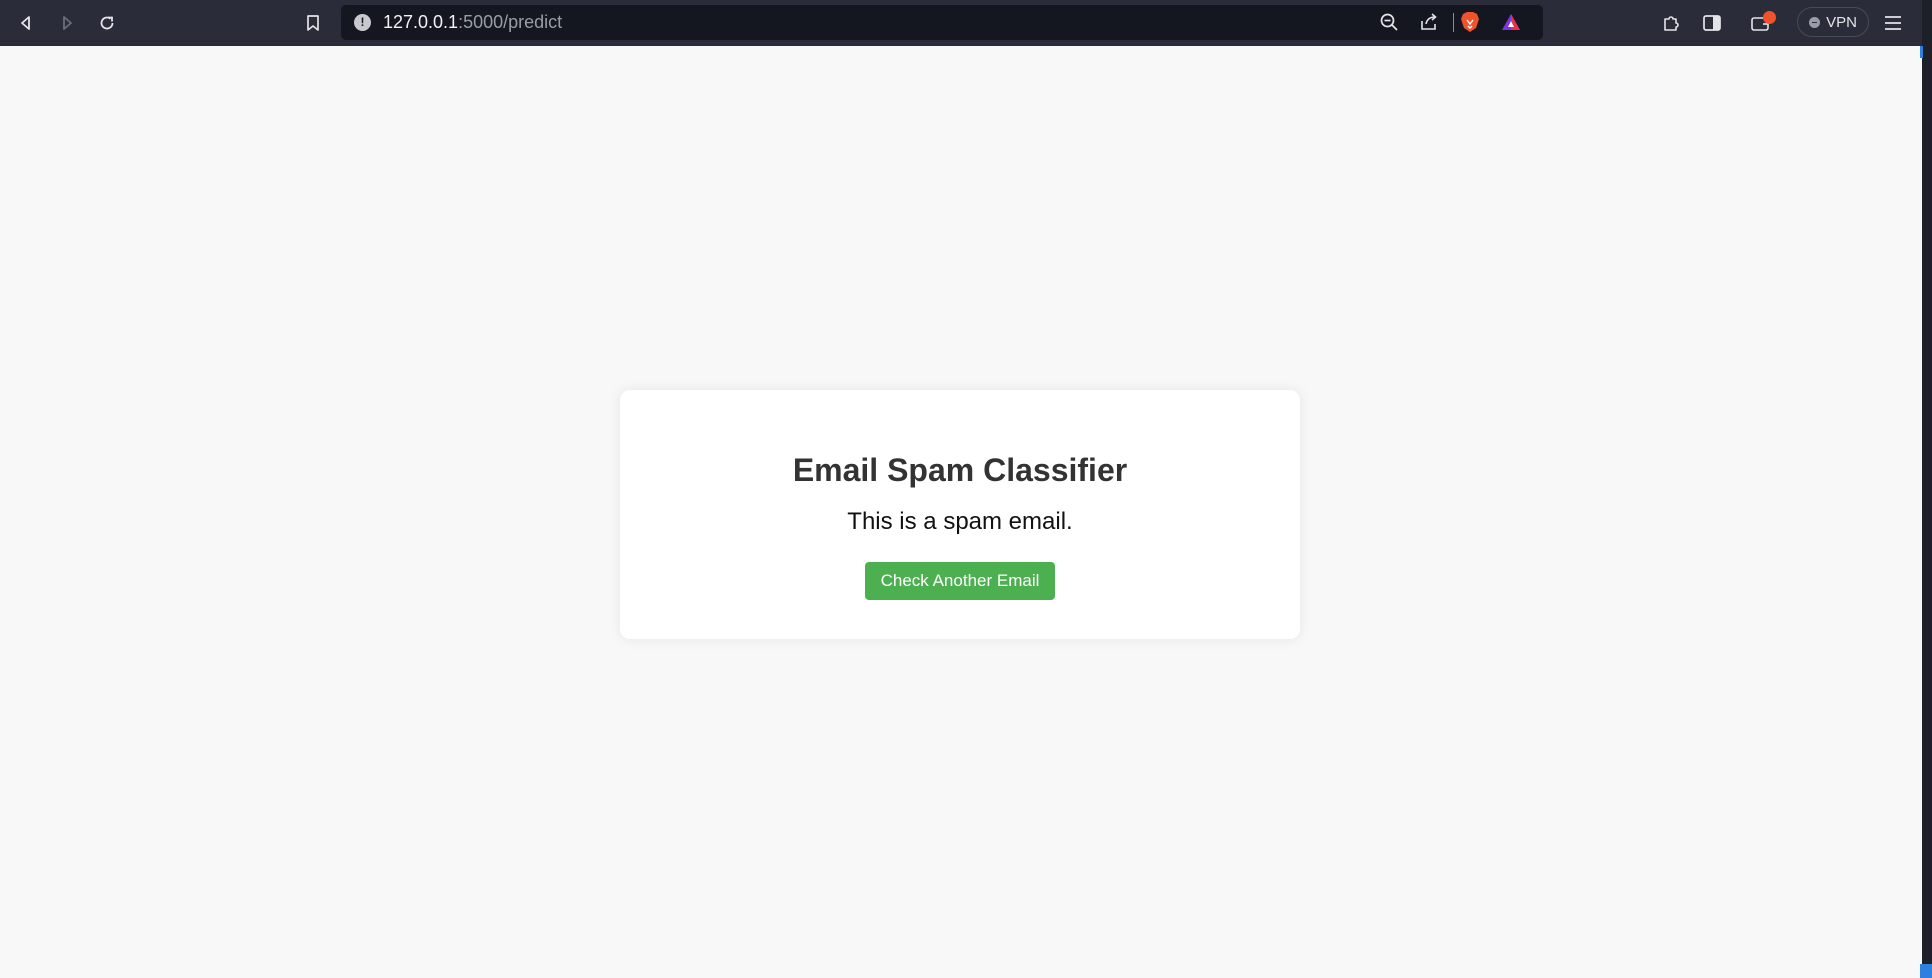 The image size is (1932, 978). I want to click on window-edge, so click(1927, 489).